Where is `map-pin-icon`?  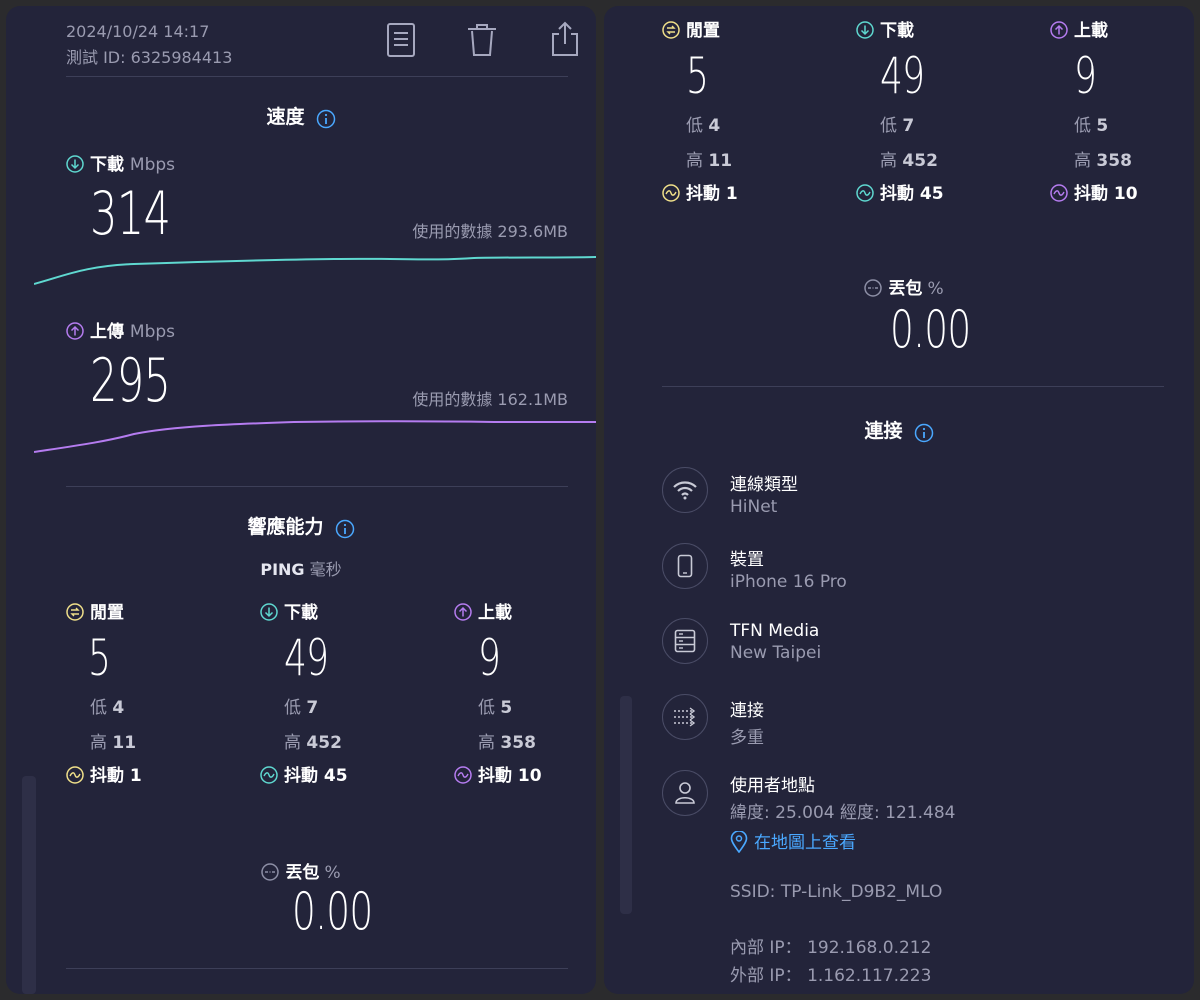
map-pin-icon is located at coordinates (739, 842).